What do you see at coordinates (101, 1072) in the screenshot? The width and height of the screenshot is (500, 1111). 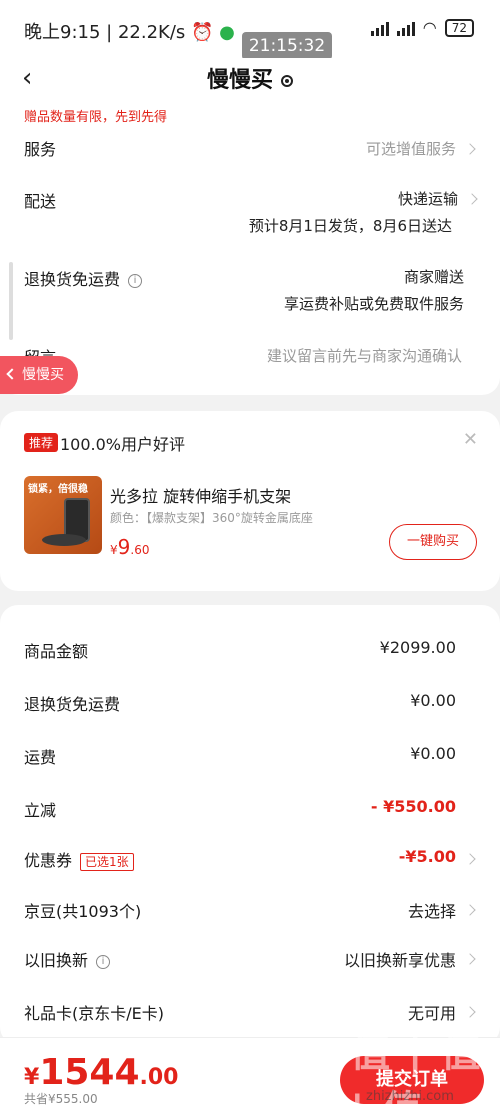 I see `total-amount: ¥1544.00` at bounding box center [101, 1072].